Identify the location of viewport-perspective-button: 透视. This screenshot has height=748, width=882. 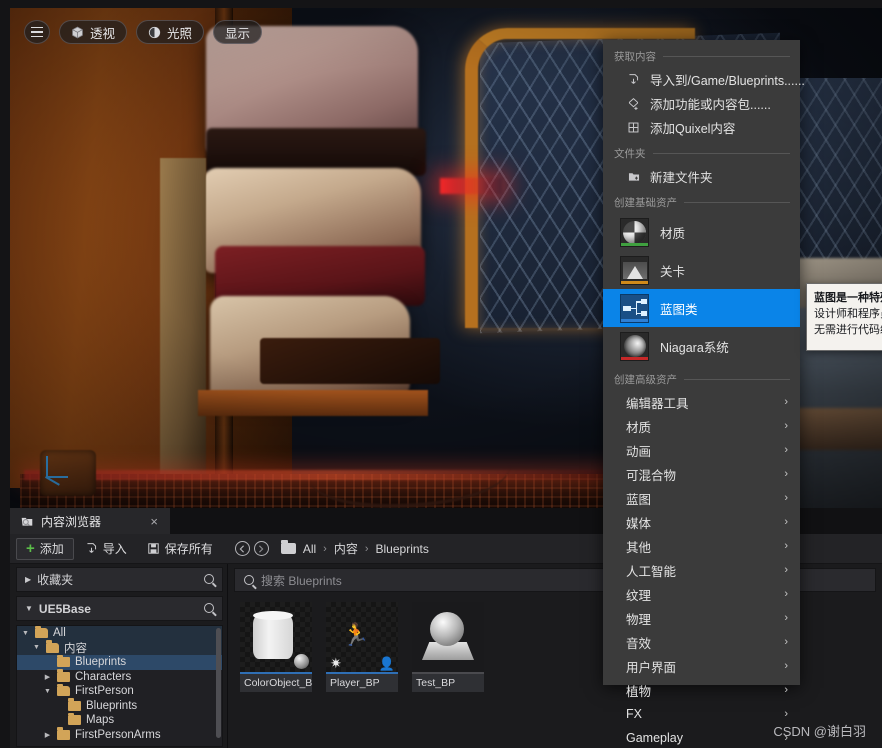
(93, 32).